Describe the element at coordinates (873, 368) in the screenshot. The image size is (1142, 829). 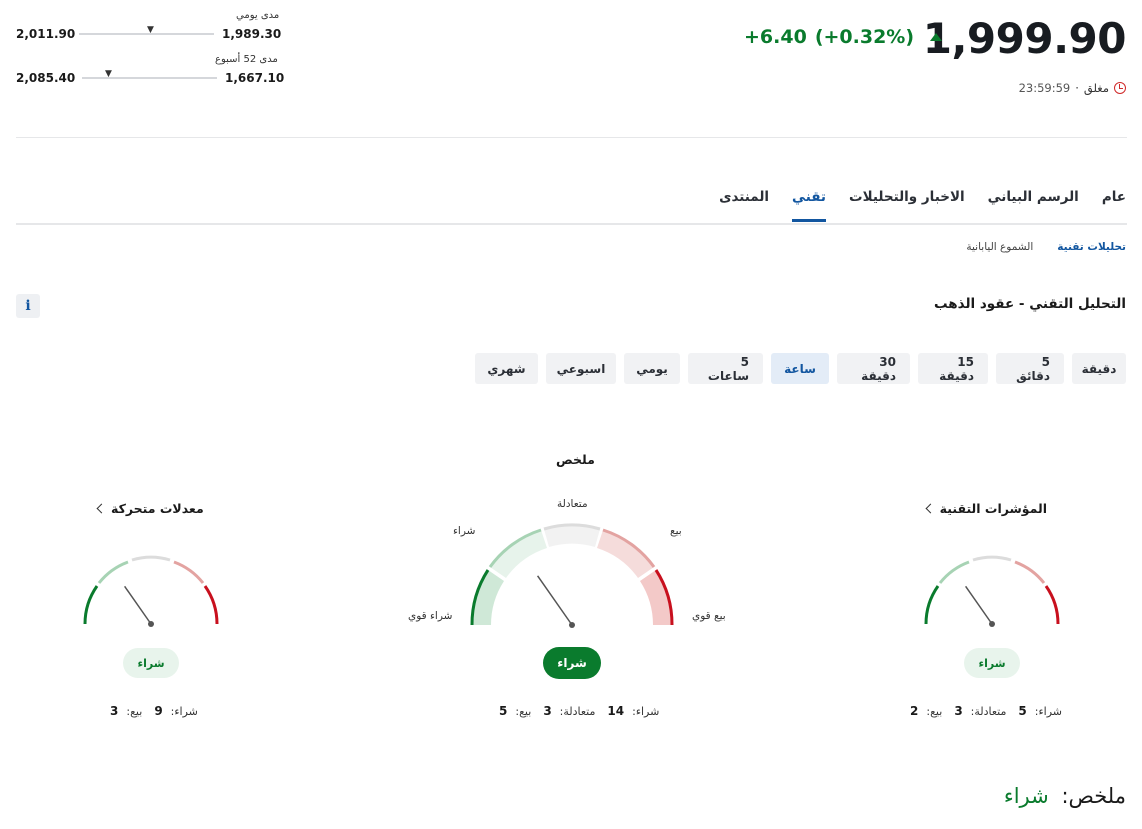
I see `period-30min: 30 دقيقة` at that location.